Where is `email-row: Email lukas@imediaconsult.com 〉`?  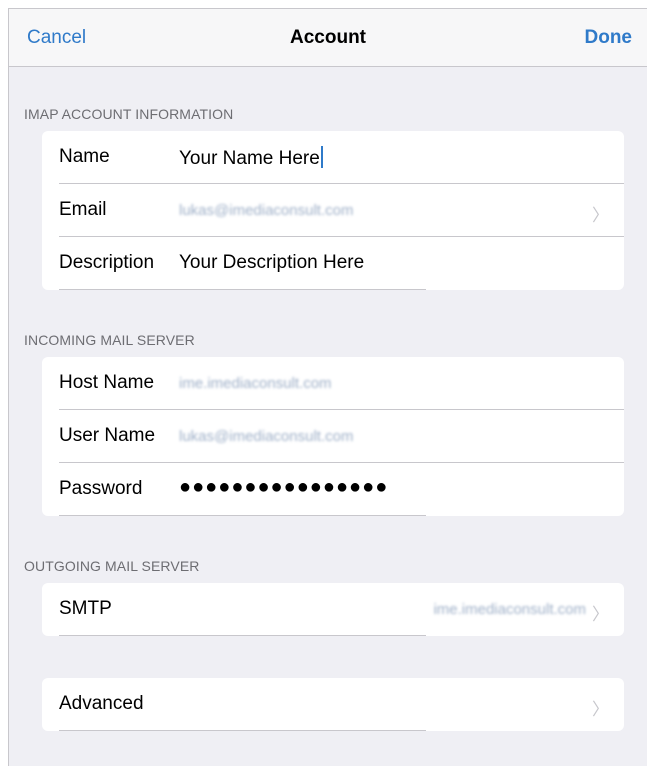
email-row: Email lukas@imediaconsult.com 〉 is located at coordinates (333, 210).